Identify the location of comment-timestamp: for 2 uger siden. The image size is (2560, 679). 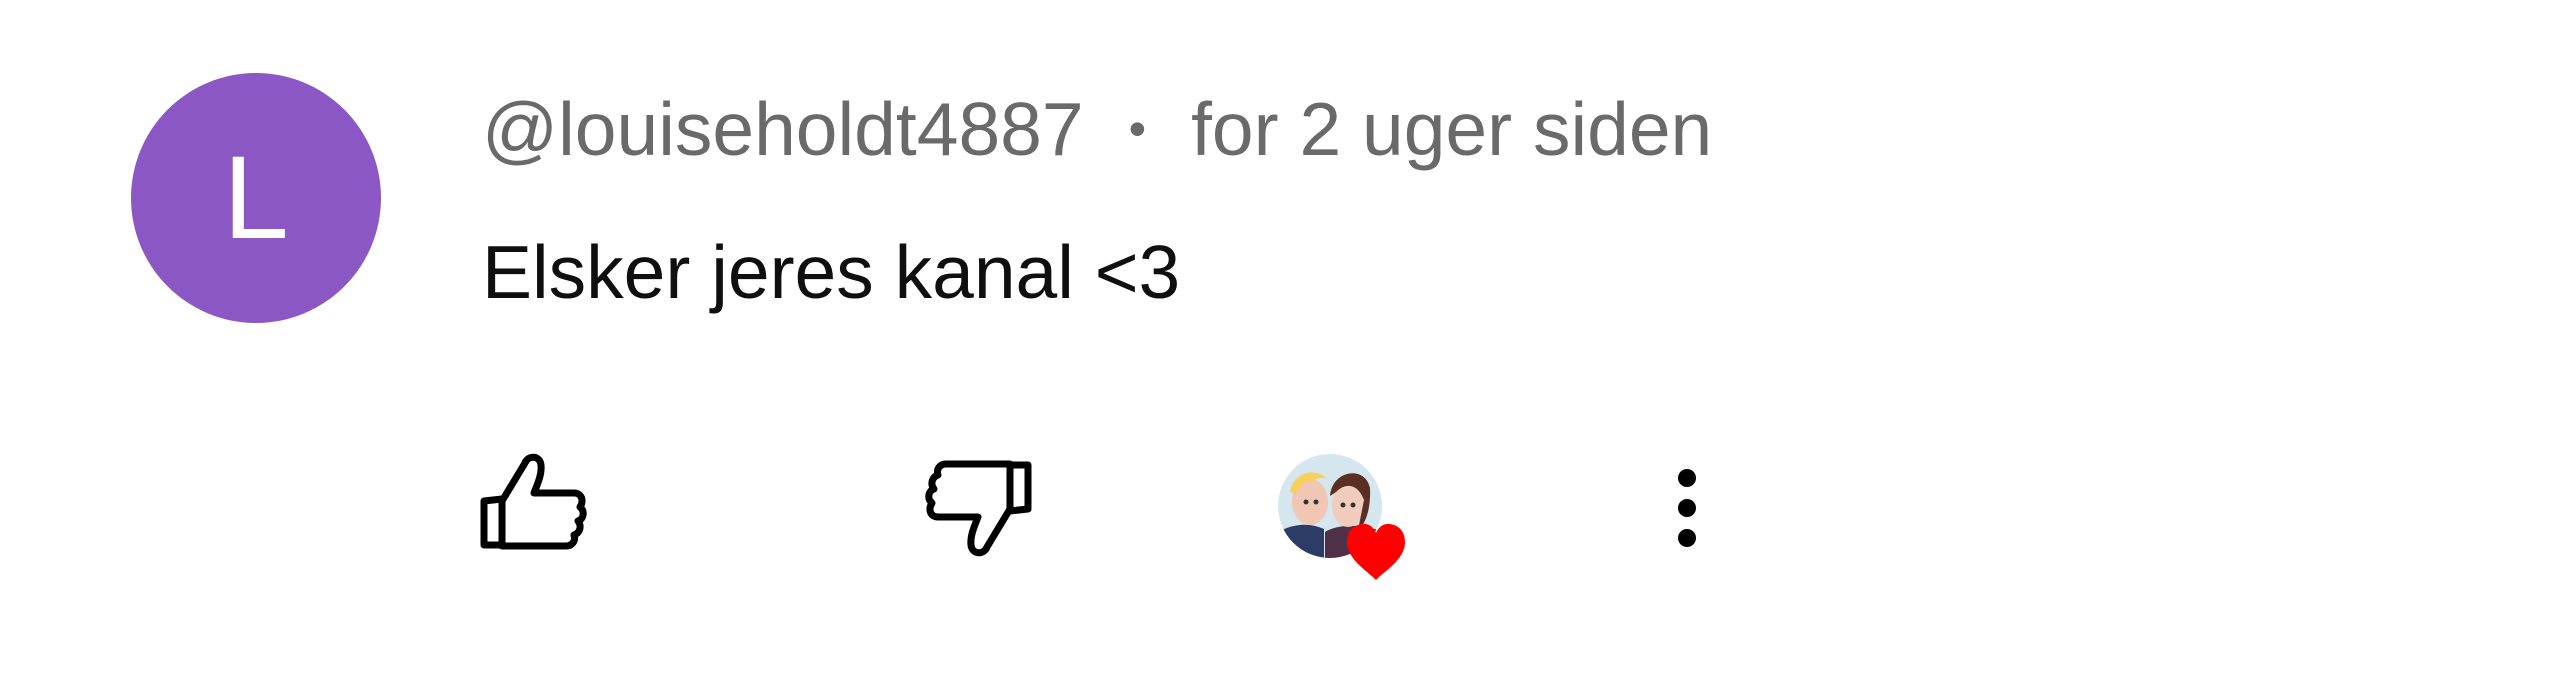
(1451, 129).